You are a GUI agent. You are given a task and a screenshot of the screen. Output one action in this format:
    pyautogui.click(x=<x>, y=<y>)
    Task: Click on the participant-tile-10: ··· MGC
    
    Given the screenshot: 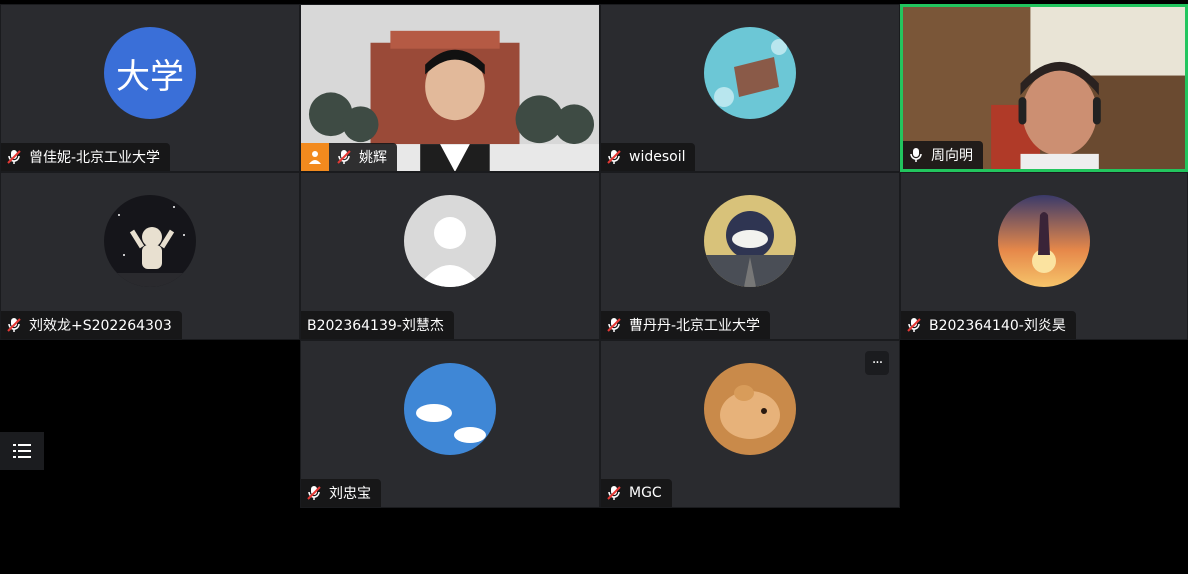 What is the action you would take?
    pyautogui.click(x=750, y=424)
    